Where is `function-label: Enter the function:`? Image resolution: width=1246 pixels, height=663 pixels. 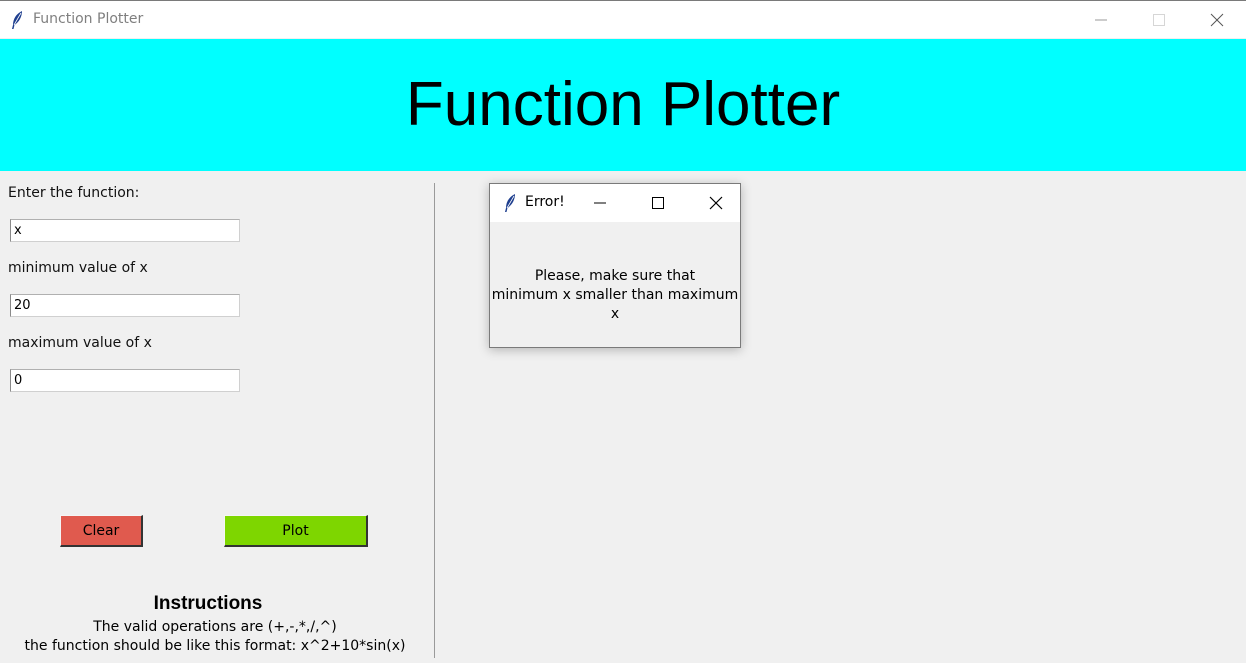 function-label: Enter the function: is located at coordinates (74, 193).